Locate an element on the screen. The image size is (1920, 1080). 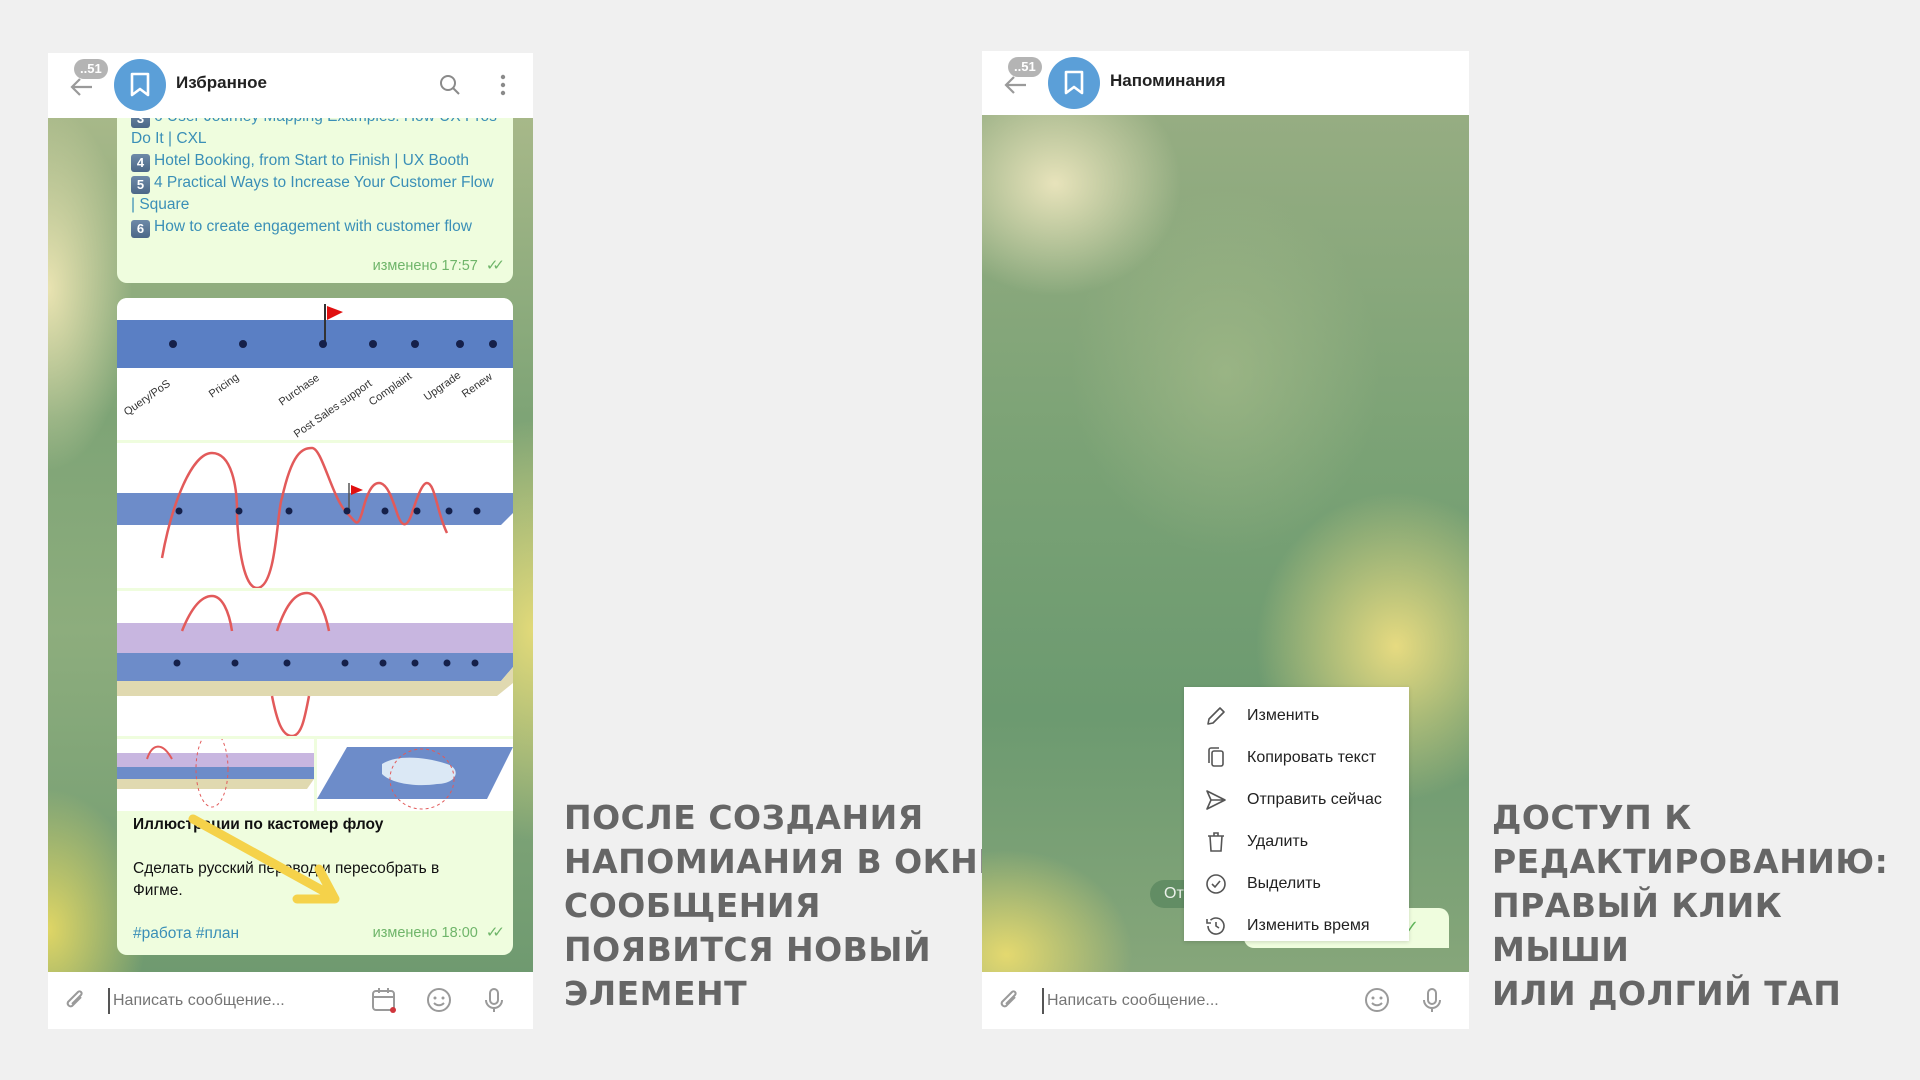
journey-label: Renew is located at coordinates (477, 386).